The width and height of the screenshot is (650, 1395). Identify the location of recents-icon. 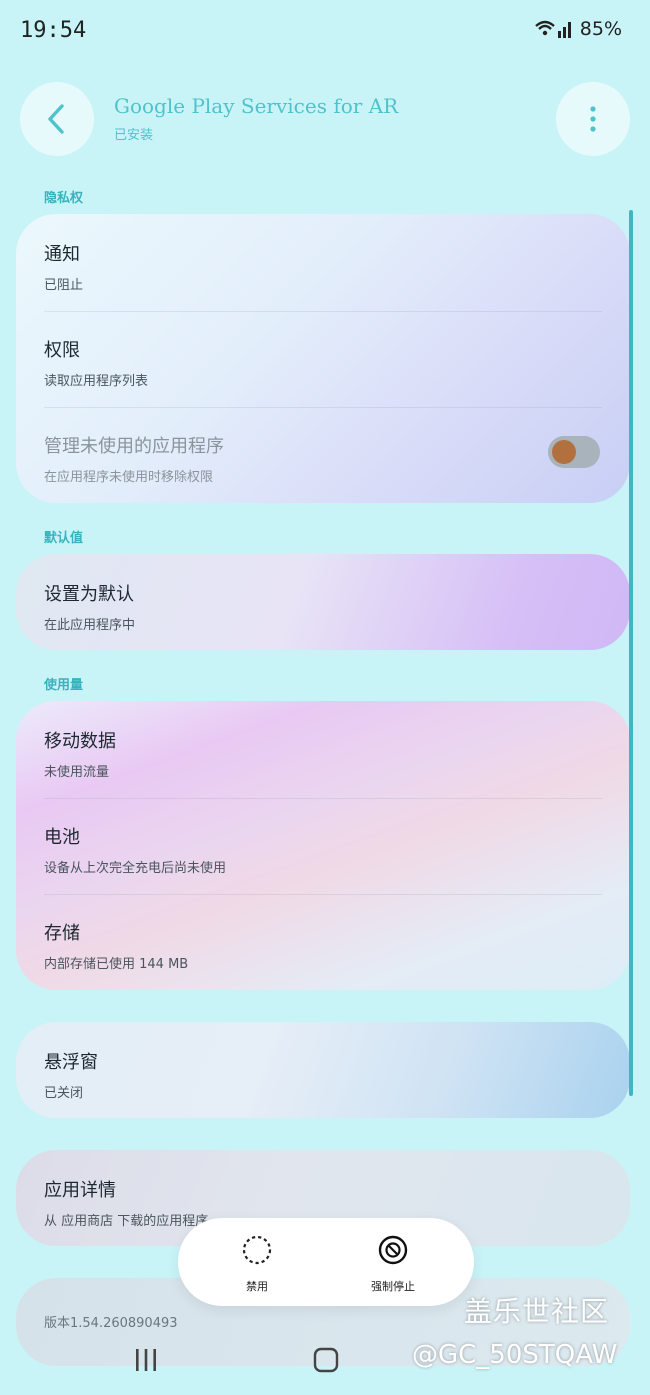
(146, 1360).